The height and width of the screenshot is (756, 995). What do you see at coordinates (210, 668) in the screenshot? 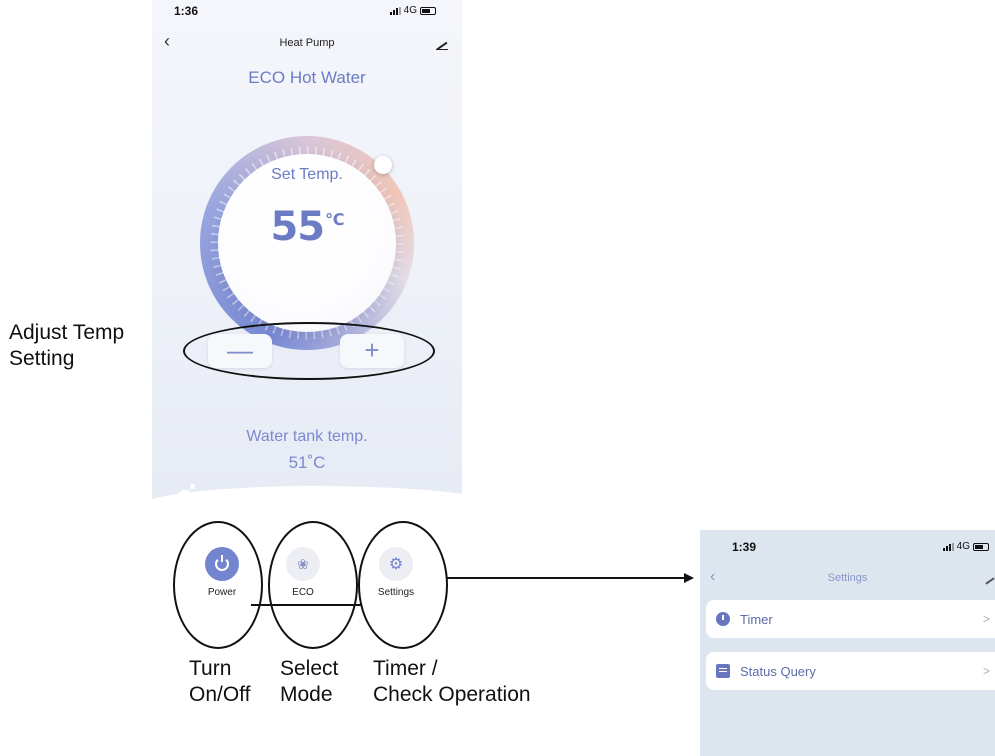
I see `turn-note-line1: Turn` at bounding box center [210, 668].